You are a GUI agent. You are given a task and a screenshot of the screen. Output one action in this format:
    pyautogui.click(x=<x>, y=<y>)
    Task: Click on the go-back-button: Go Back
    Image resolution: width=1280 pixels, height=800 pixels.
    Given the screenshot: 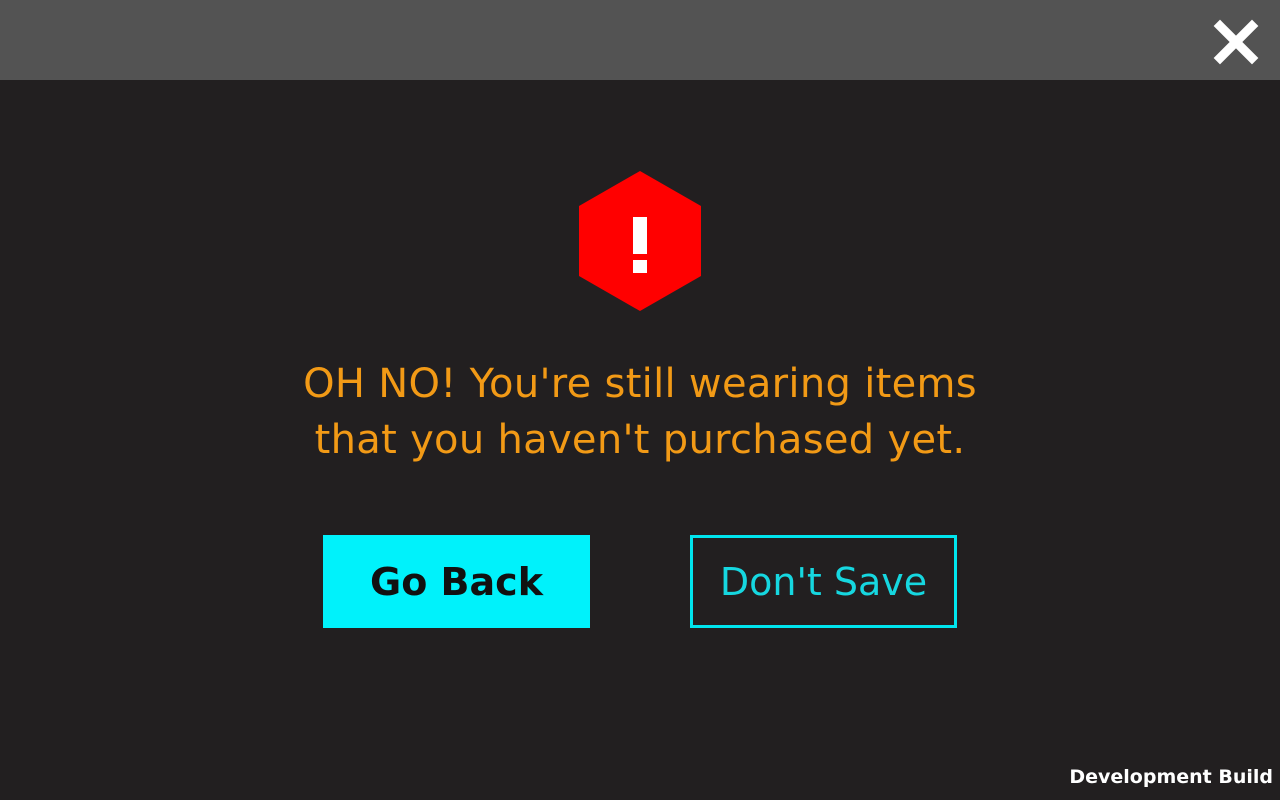 What is the action you would take?
    pyautogui.click(x=456, y=581)
    